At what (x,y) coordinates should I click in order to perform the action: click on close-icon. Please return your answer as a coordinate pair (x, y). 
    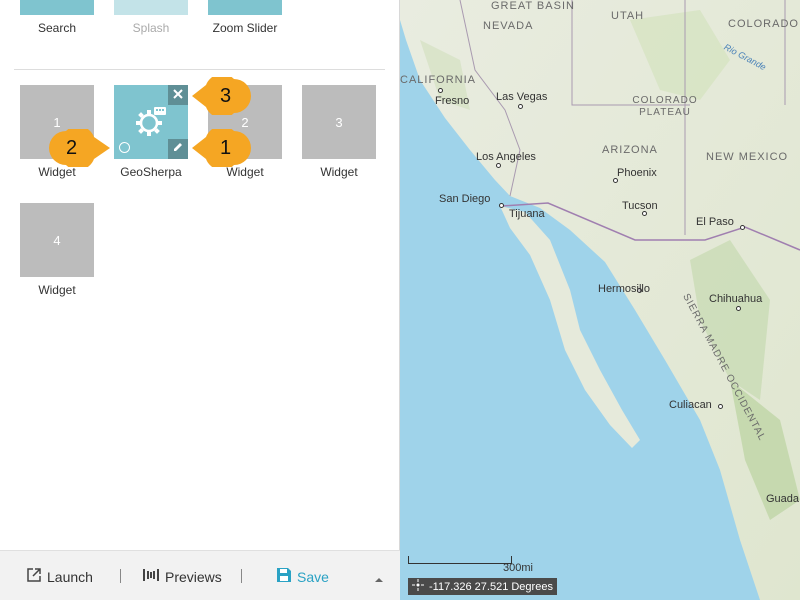
    Looking at the image, I should click on (178, 95).